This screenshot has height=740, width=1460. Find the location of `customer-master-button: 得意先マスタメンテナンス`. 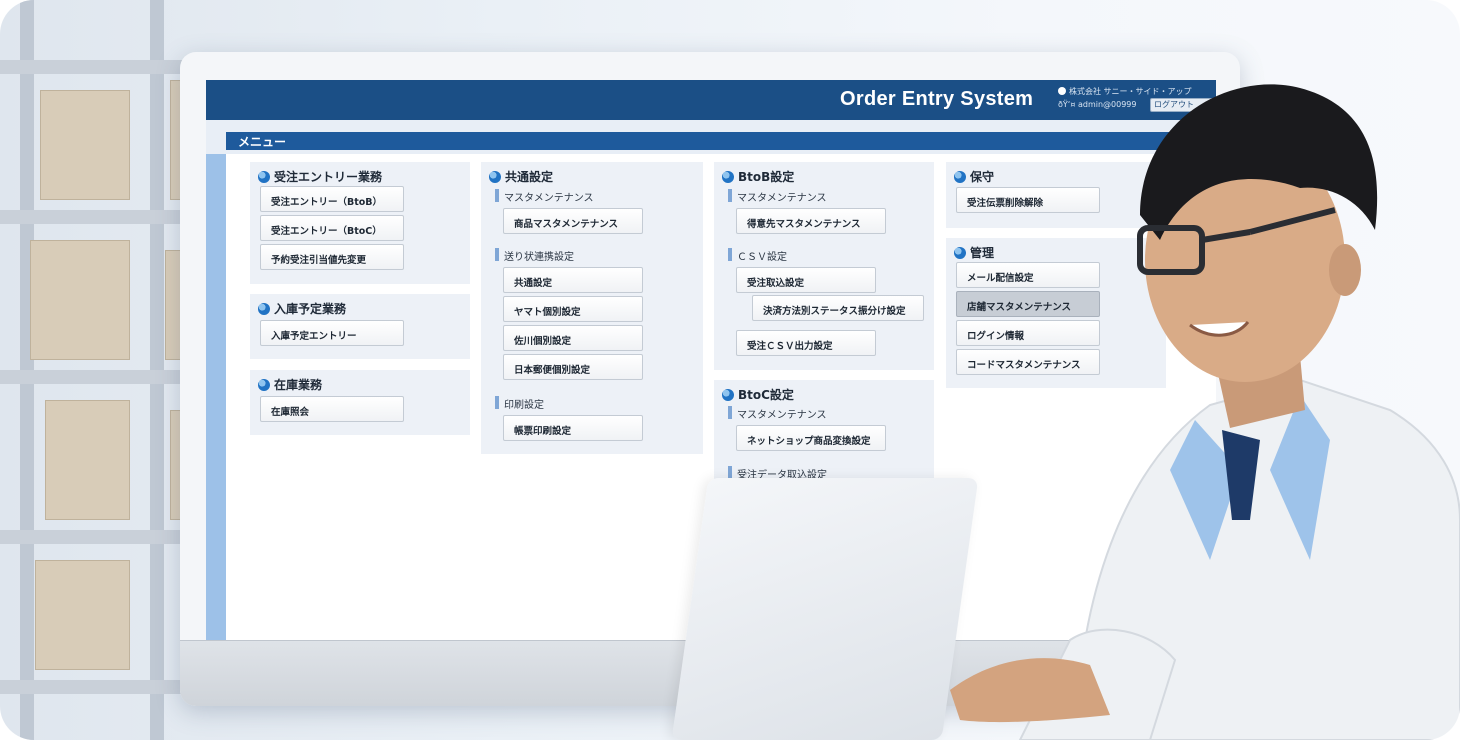

customer-master-button: 得意先マスタメンテナンス is located at coordinates (811, 221).